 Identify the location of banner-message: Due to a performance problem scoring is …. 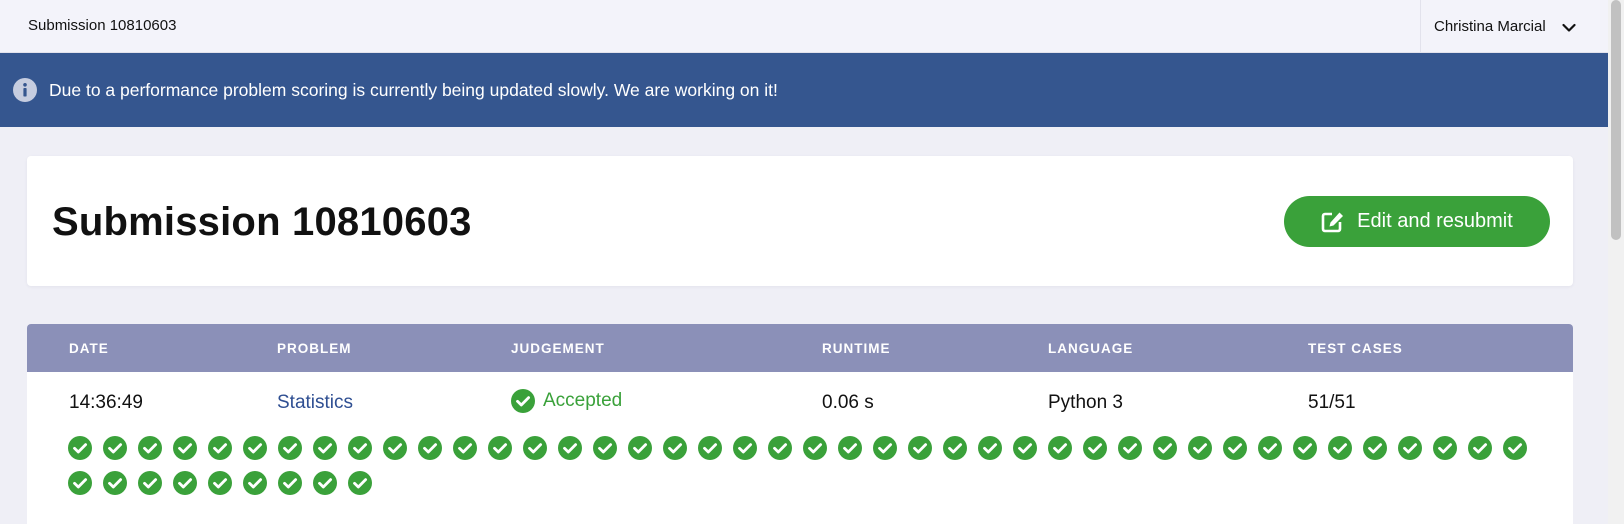
(413, 89).